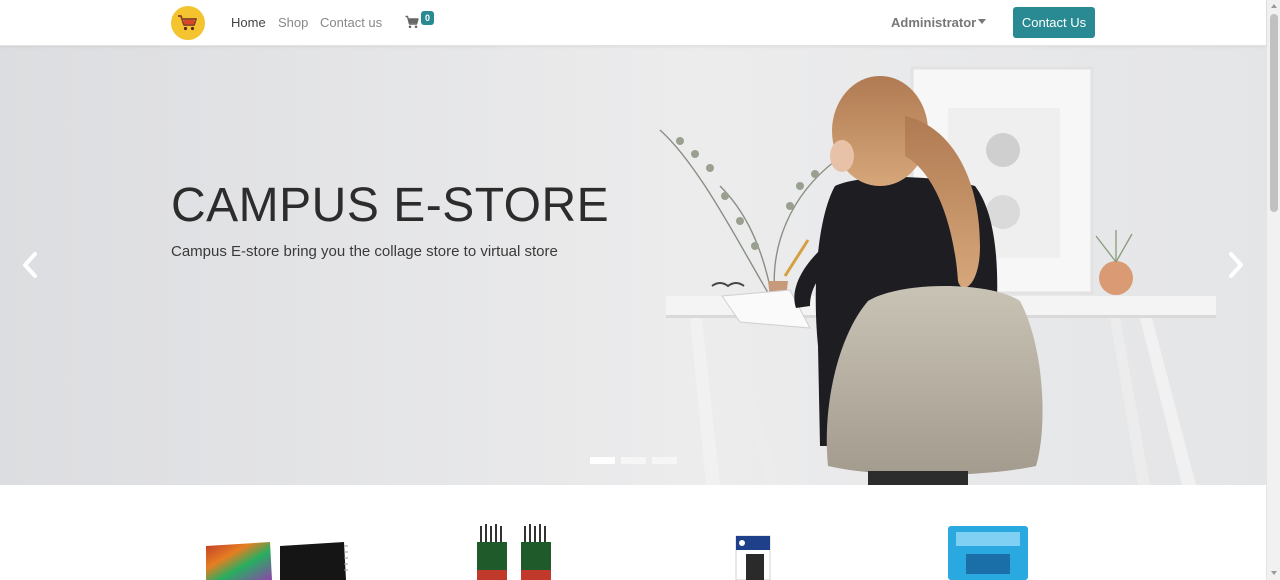 The image size is (1280, 580). What do you see at coordinates (390, 205) in the screenshot?
I see `hero-title: CAMPUS E-STORE` at bounding box center [390, 205].